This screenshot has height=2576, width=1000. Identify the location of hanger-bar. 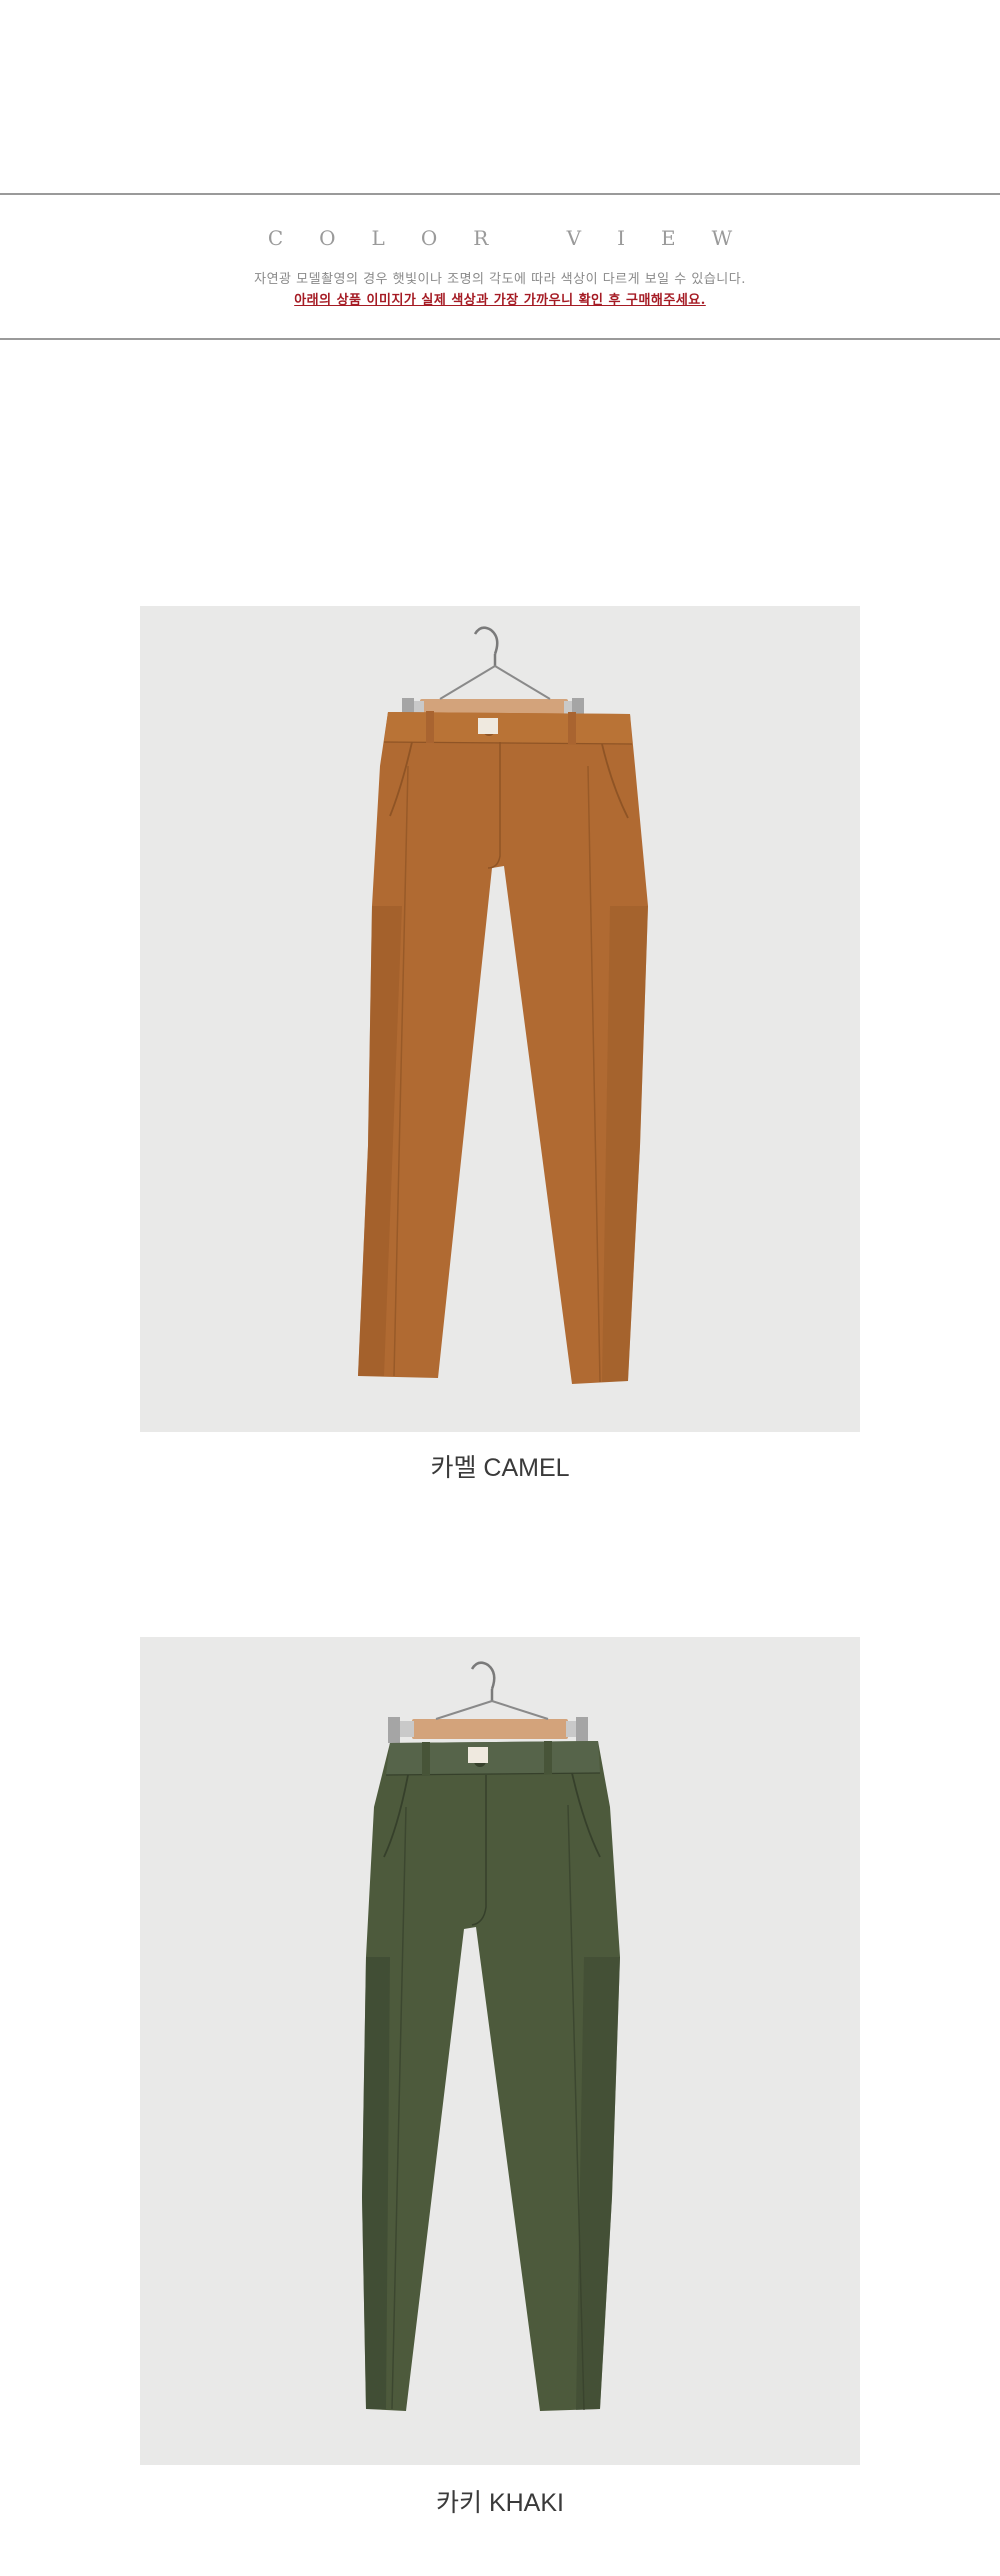
(490, 1729).